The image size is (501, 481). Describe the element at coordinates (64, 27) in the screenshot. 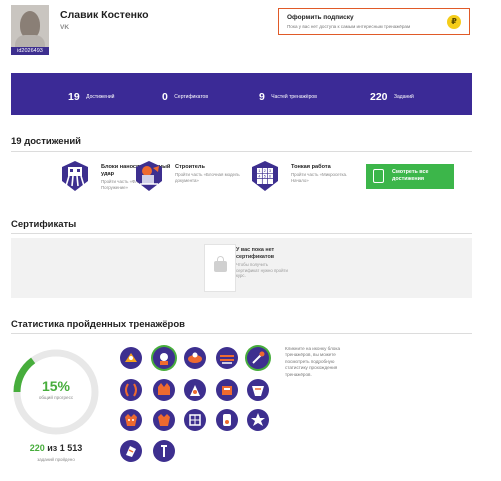

I see `vk-icon: VK` at that location.